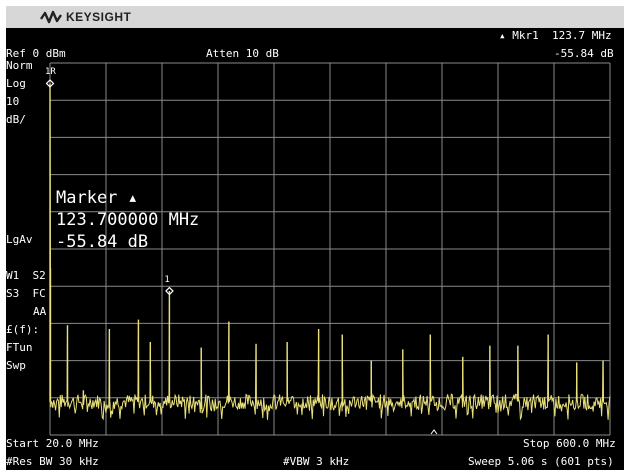 This screenshot has width=630, height=475. What do you see at coordinates (26, 275) in the screenshot?
I see `trace-status-w1s2: W1 S2` at bounding box center [26, 275].